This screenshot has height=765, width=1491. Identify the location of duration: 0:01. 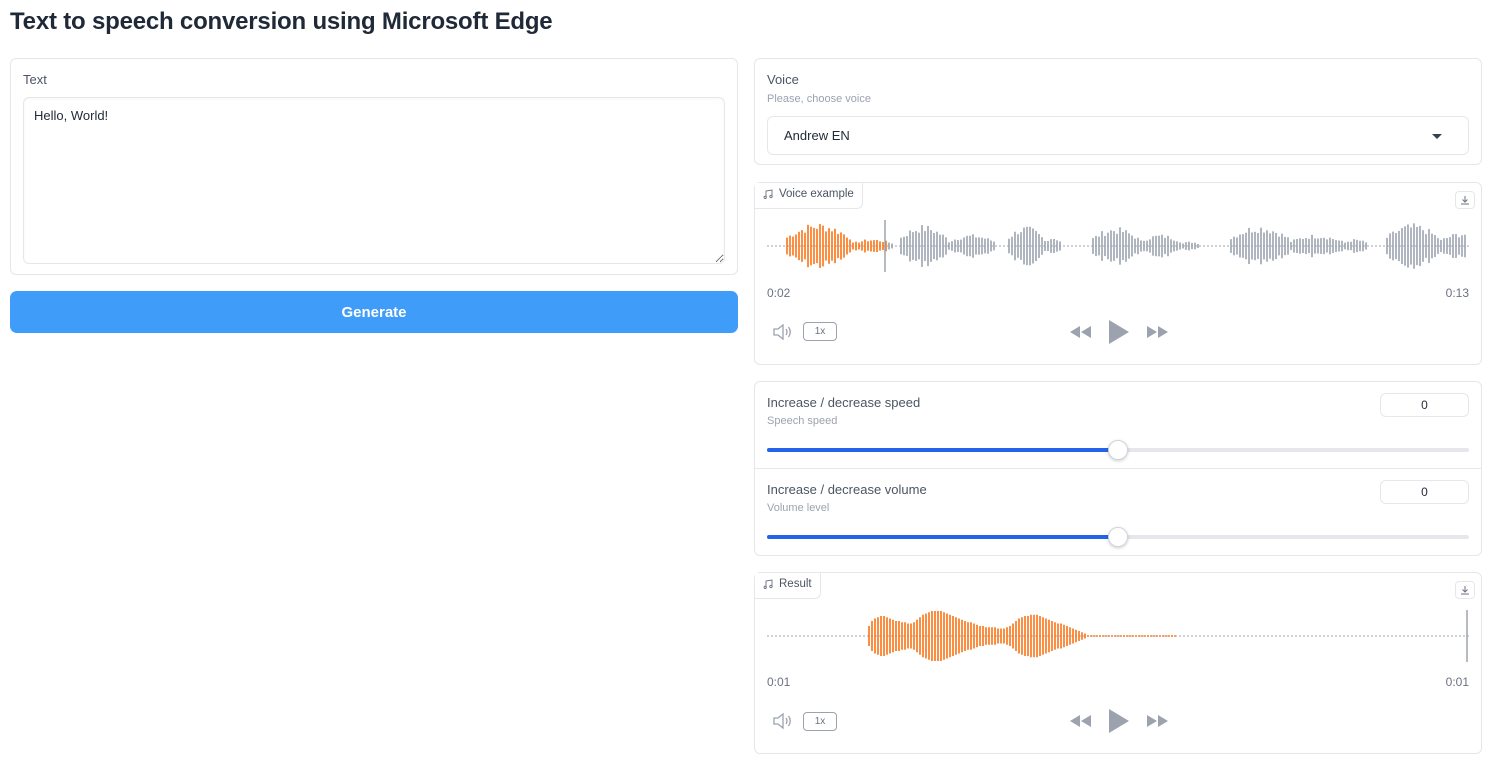
(1457, 682).